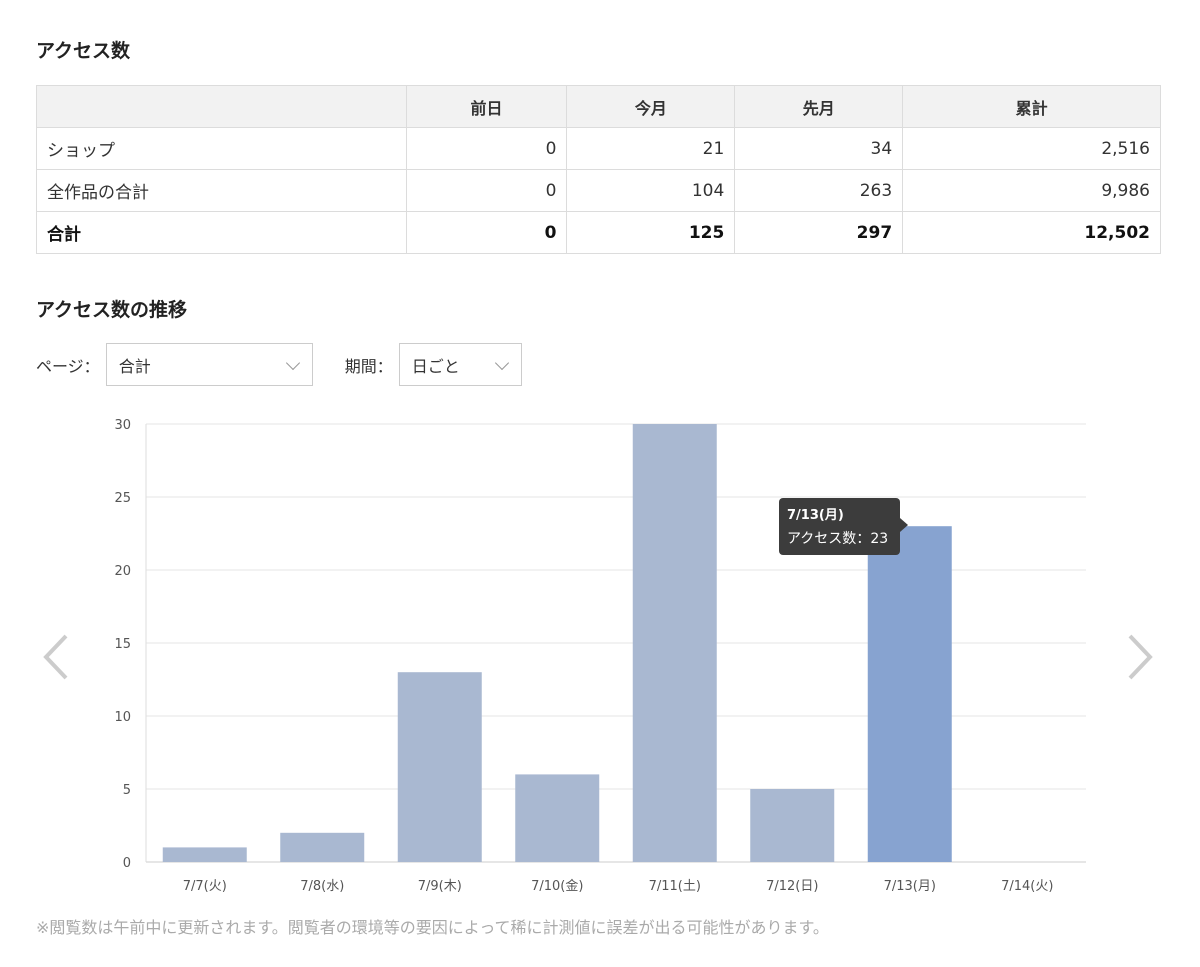 This screenshot has width=1200, height=967. I want to click on cell-this-month: 104, so click(651, 190).